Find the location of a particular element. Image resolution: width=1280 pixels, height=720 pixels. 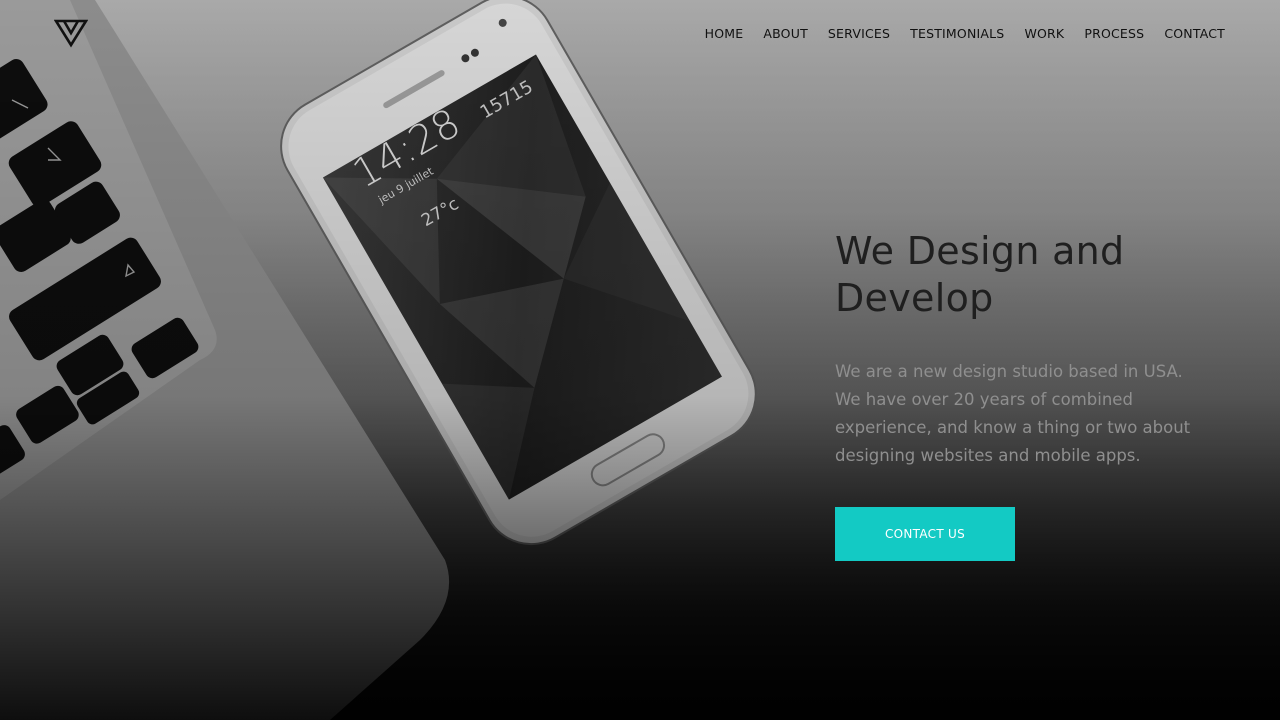

hero-title: We Design and Develop is located at coordinates (1035, 275).